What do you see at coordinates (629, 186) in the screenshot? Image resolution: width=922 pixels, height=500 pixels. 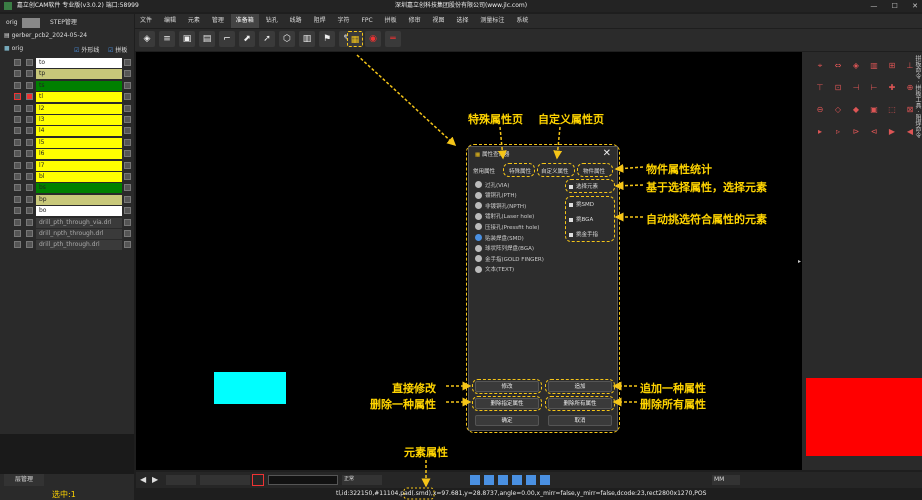 I see `arrow-select` at bounding box center [629, 186].